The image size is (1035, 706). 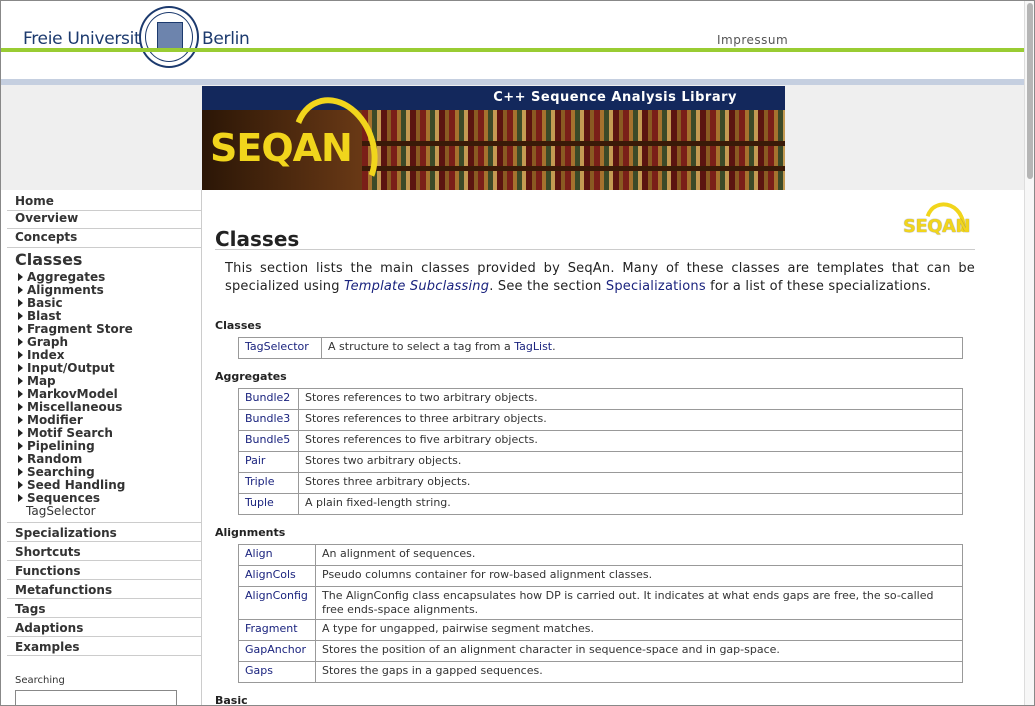 What do you see at coordinates (169, 37) in the screenshot?
I see `university-seal-icon` at bounding box center [169, 37].